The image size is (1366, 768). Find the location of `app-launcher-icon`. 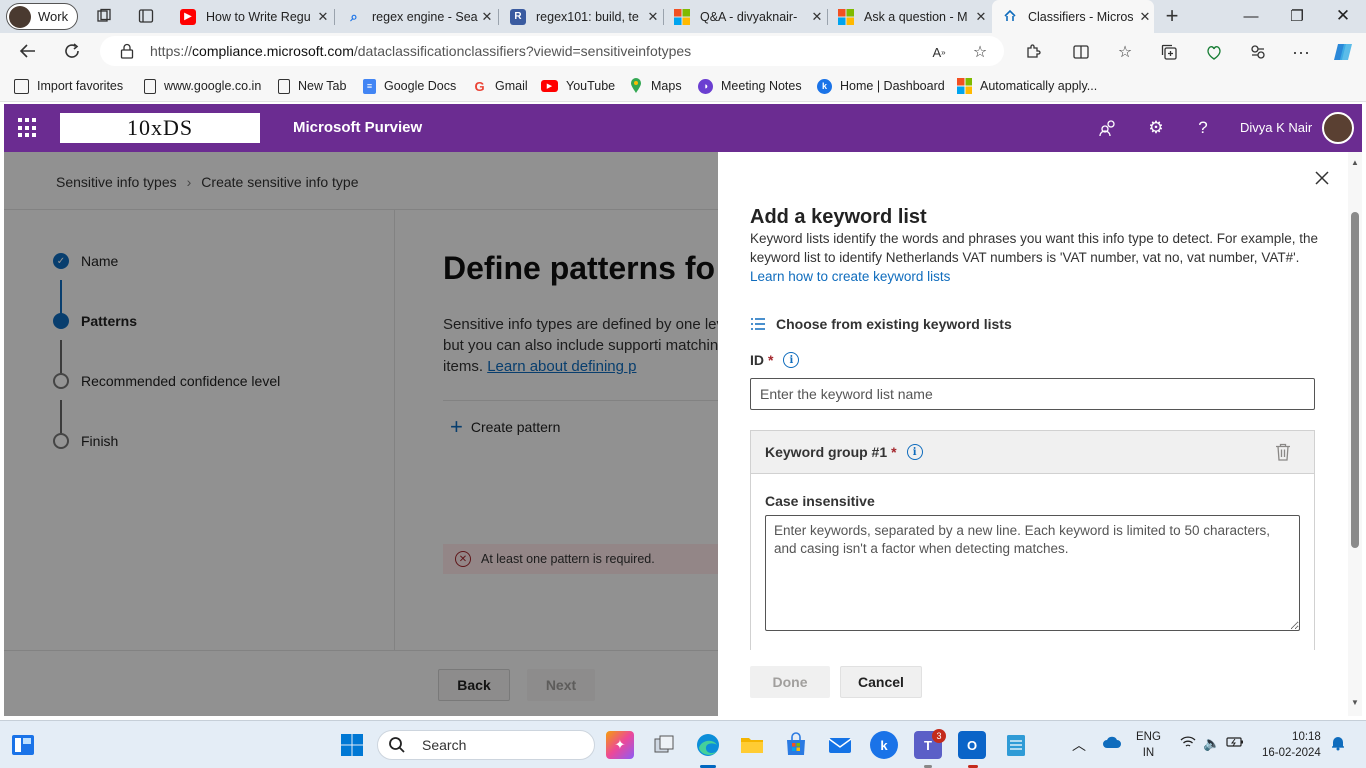

app-launcher-icon is located at coordinates (28, 128).